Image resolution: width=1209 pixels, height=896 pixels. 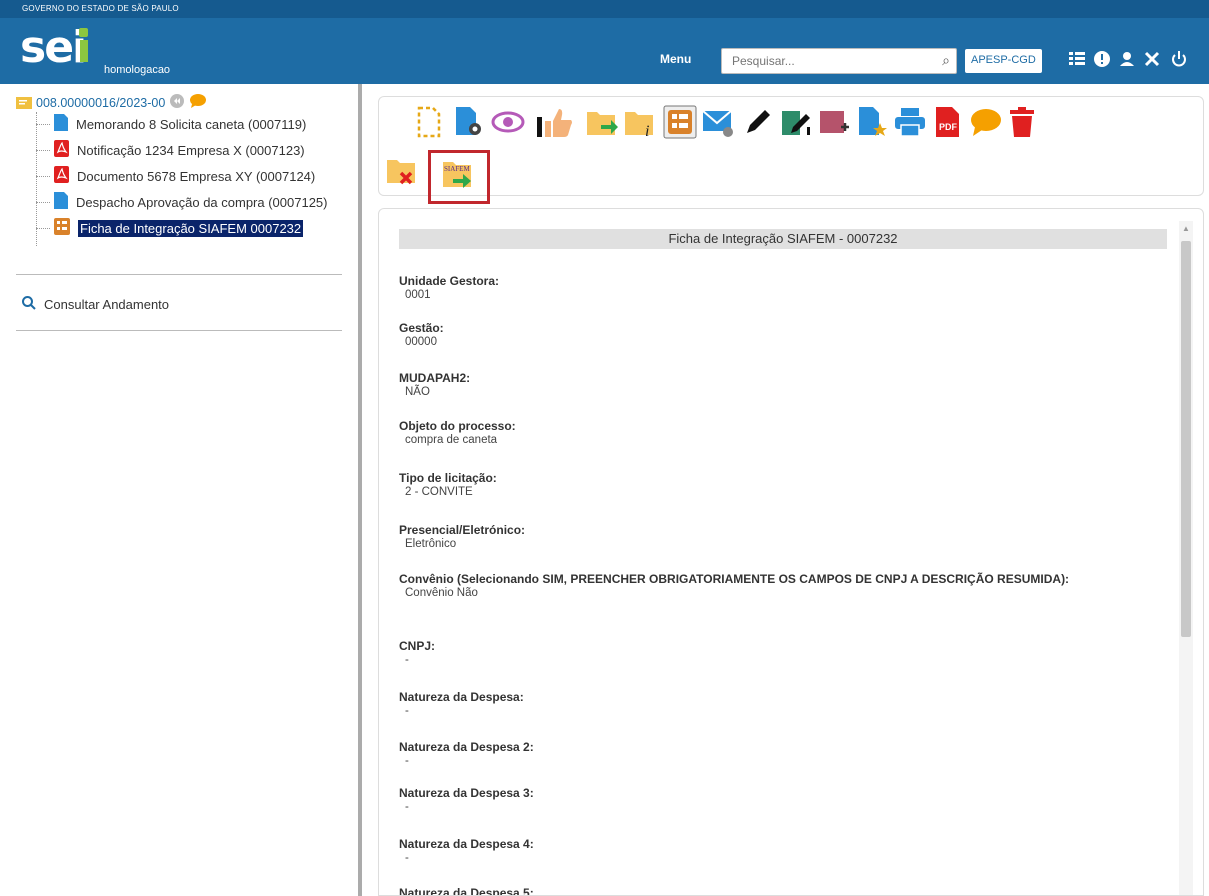 What do you see at coordinates (84, 51) in the screenshot?
I see `logo-accent-bar` at bounding box center [84, 51].